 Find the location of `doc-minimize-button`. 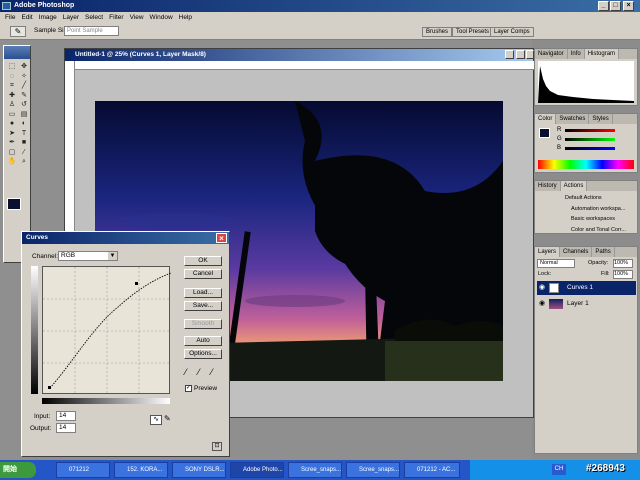

doc-minimize-button is located at coordinates (509, 54).